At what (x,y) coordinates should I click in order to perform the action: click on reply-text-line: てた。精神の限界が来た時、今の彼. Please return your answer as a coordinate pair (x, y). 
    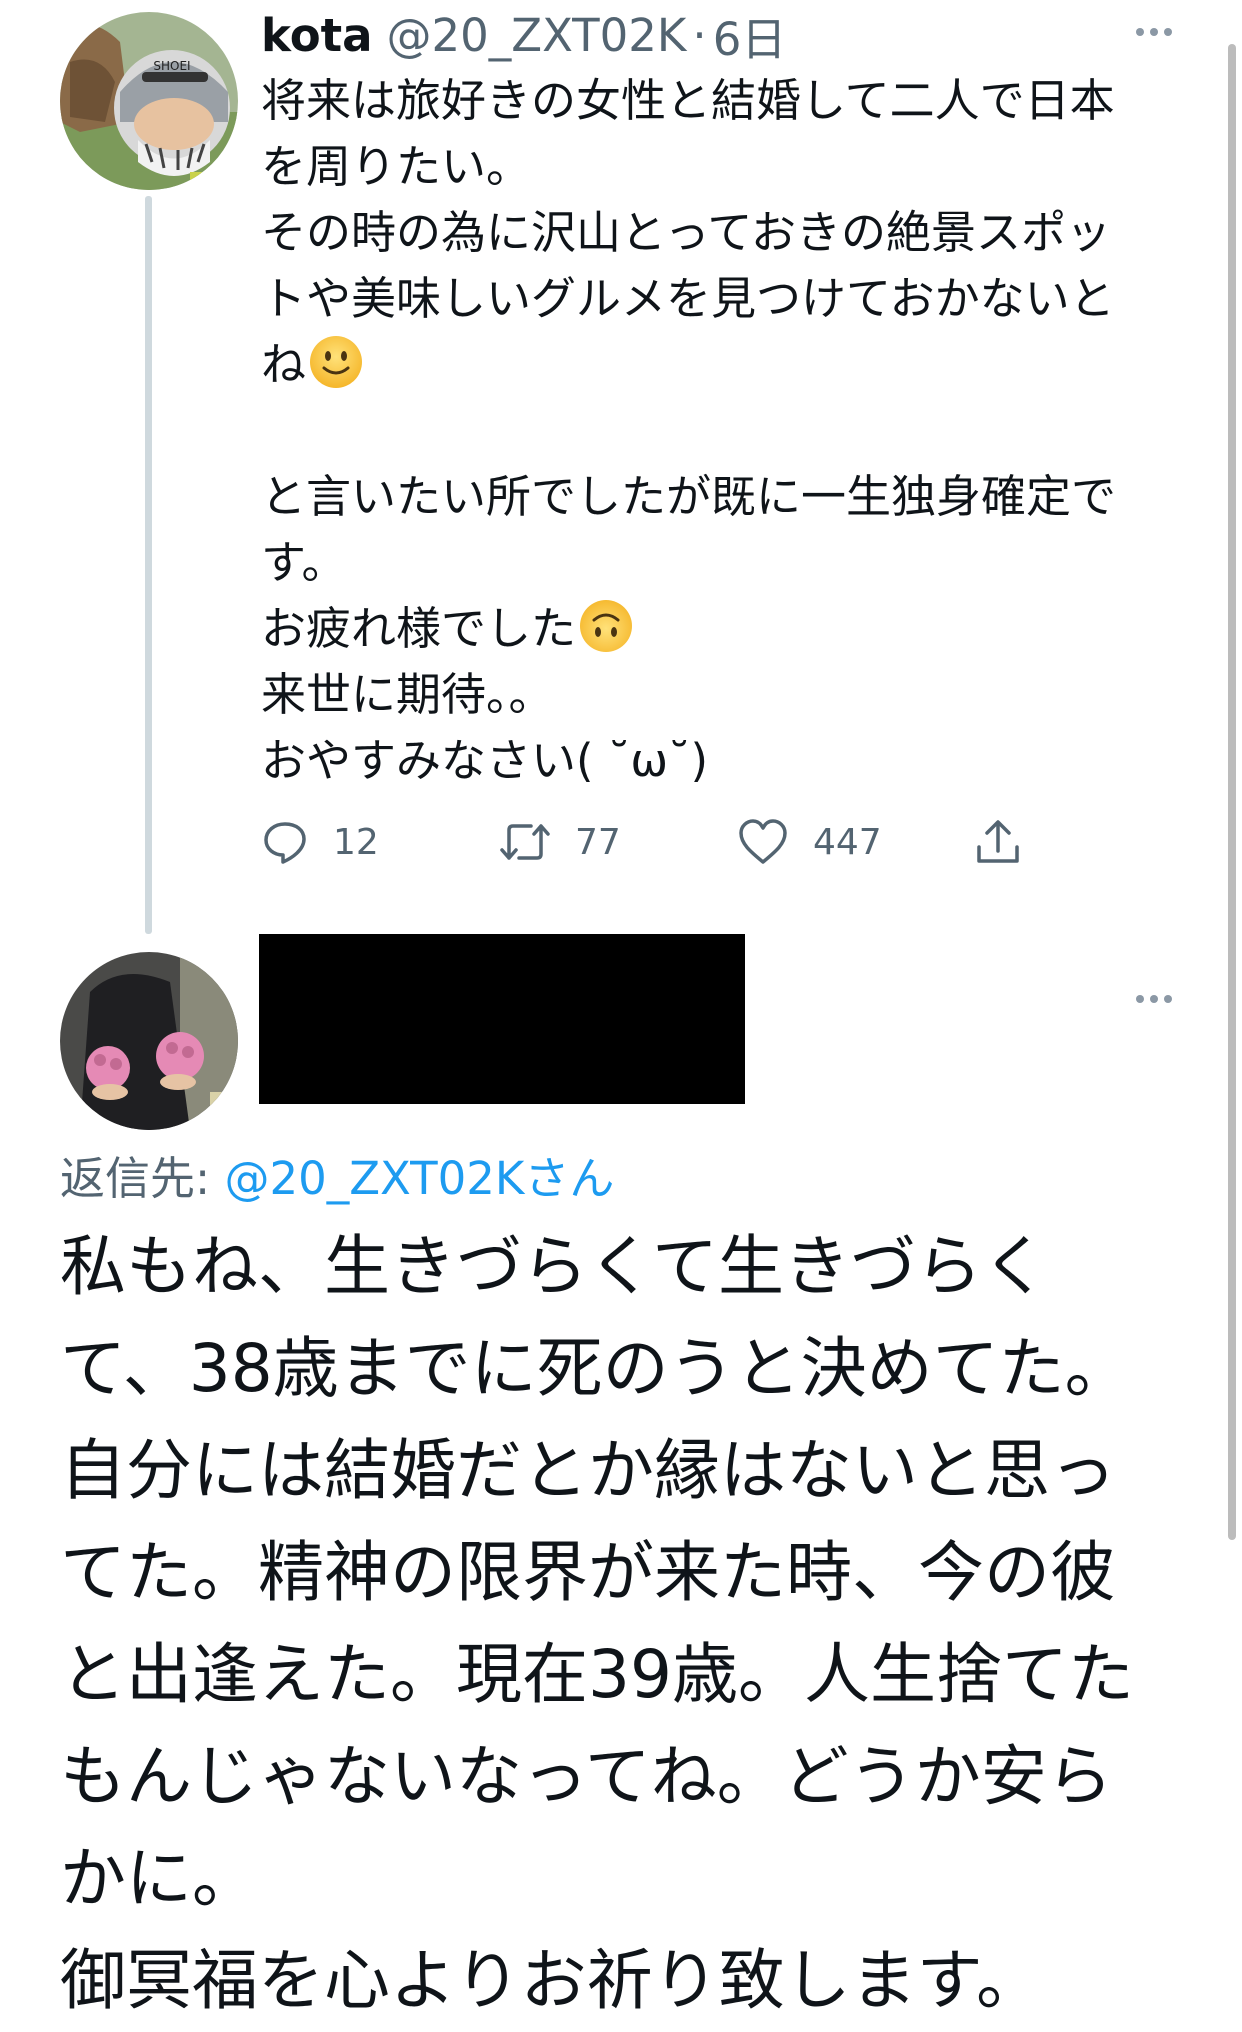
    Looking at the image, I should click on (588, 1572).